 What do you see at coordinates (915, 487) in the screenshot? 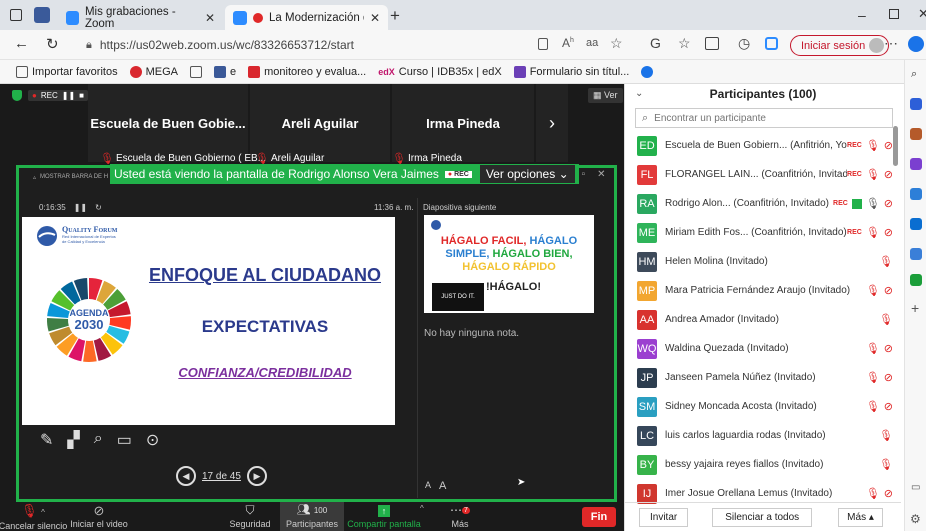
I see `sidebar-toggle-icon: ▭` at bounding box center [915, 487].